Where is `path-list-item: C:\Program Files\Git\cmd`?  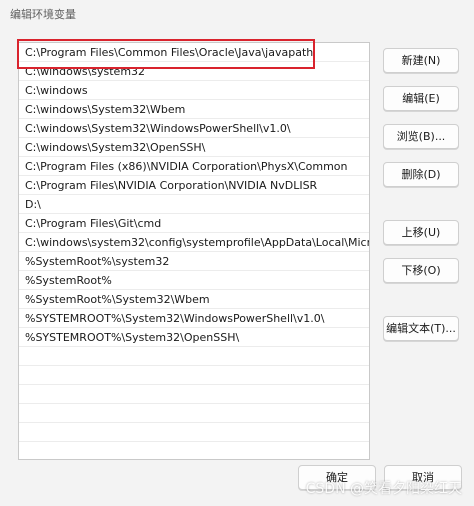 path-list-item: C:\Program Files\Git\cmd is located at coordinates (194, 223).